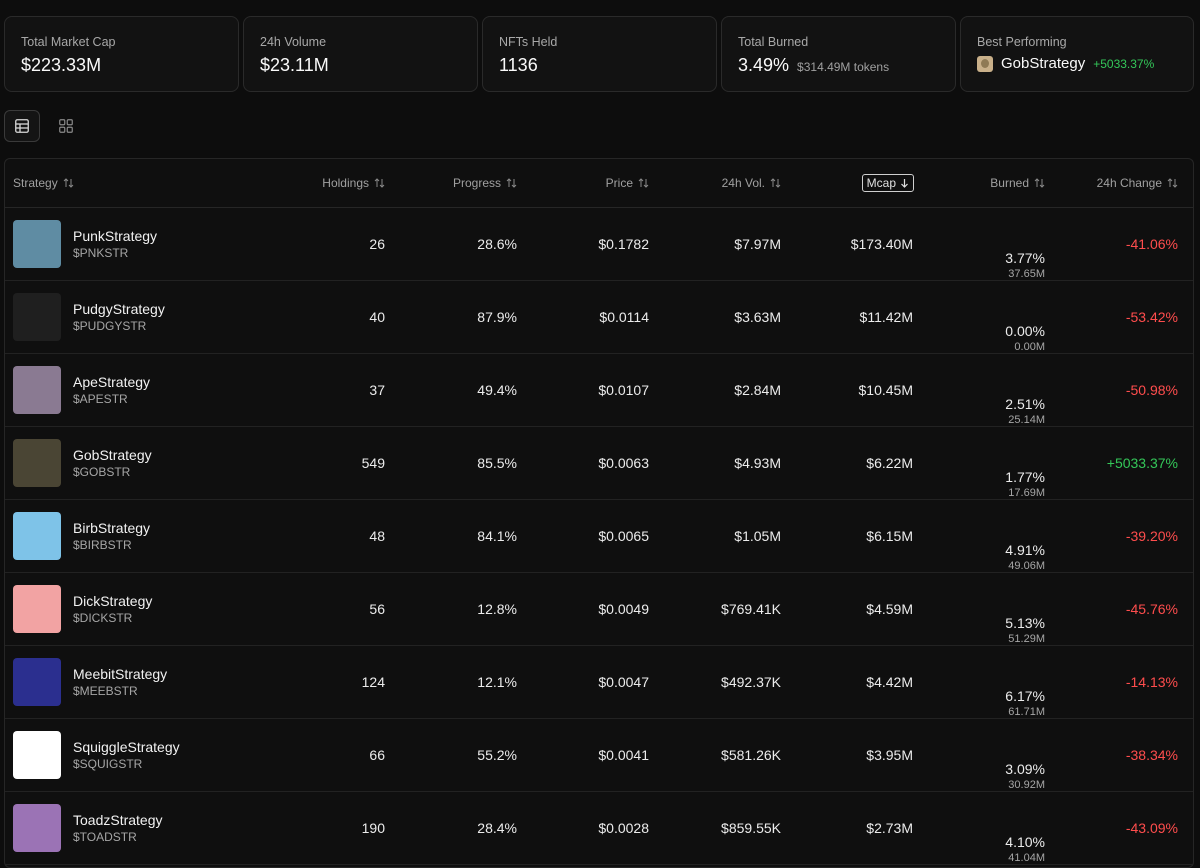  What do you see at coordinates (979, 682) in the screenshot?
I see `burned-cell: 6.17% 61.71M` at bounding box center [979, 682].